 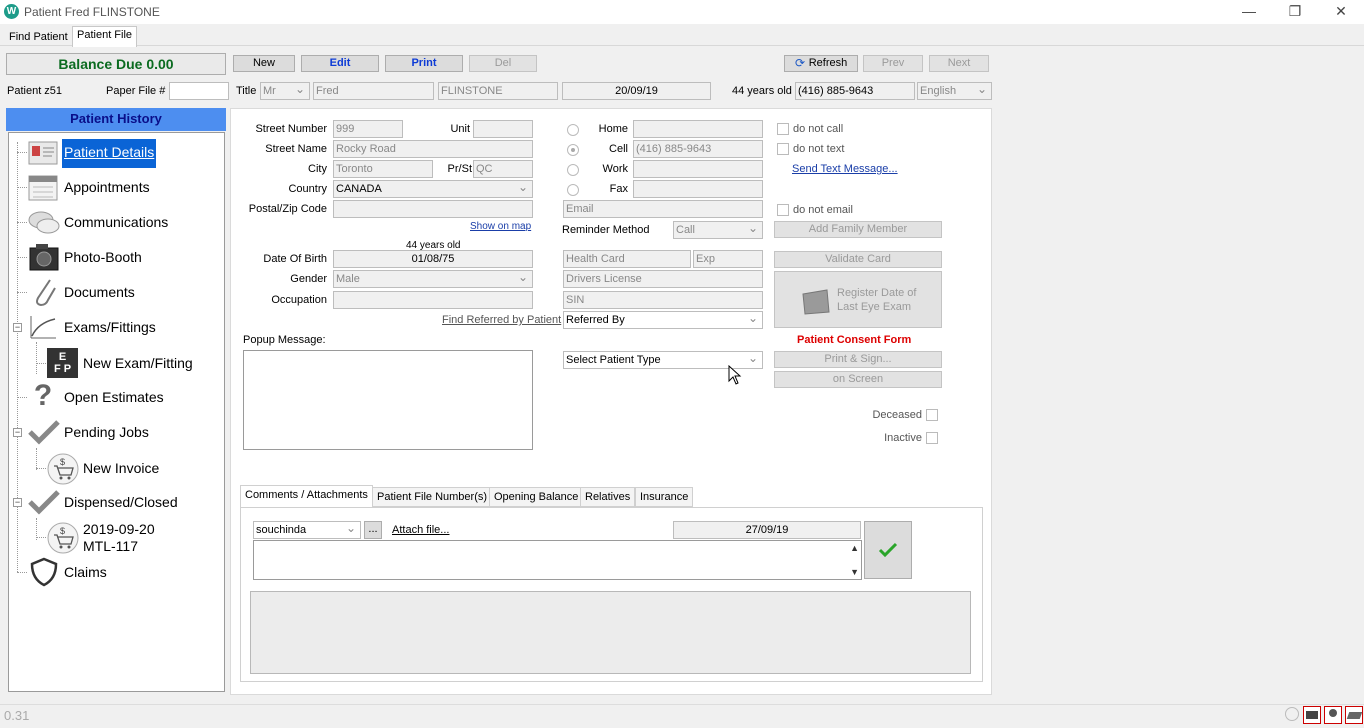 What do you see at coordinates (573, 170) in the screenshot?
I see `work-radio` at bounding box center [573, 170].